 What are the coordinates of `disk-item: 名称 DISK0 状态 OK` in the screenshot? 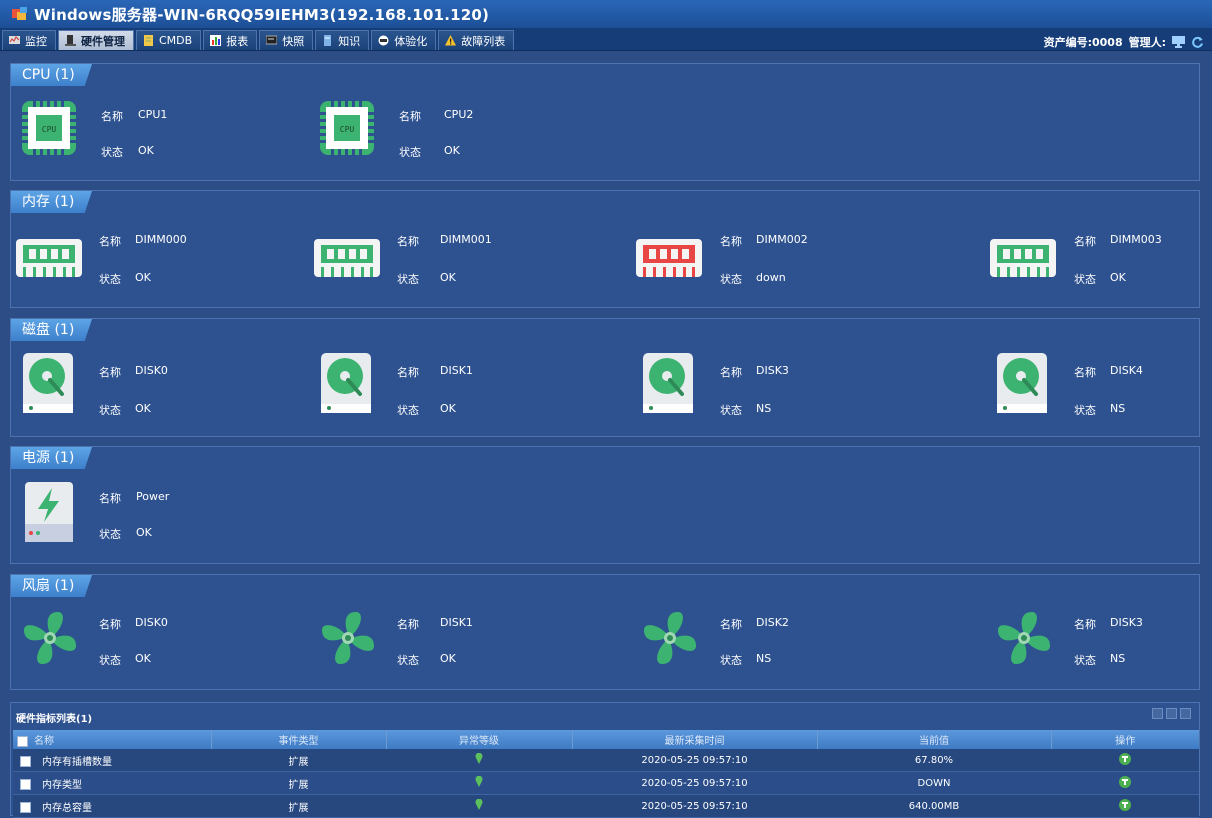 It's located at (162, 384).